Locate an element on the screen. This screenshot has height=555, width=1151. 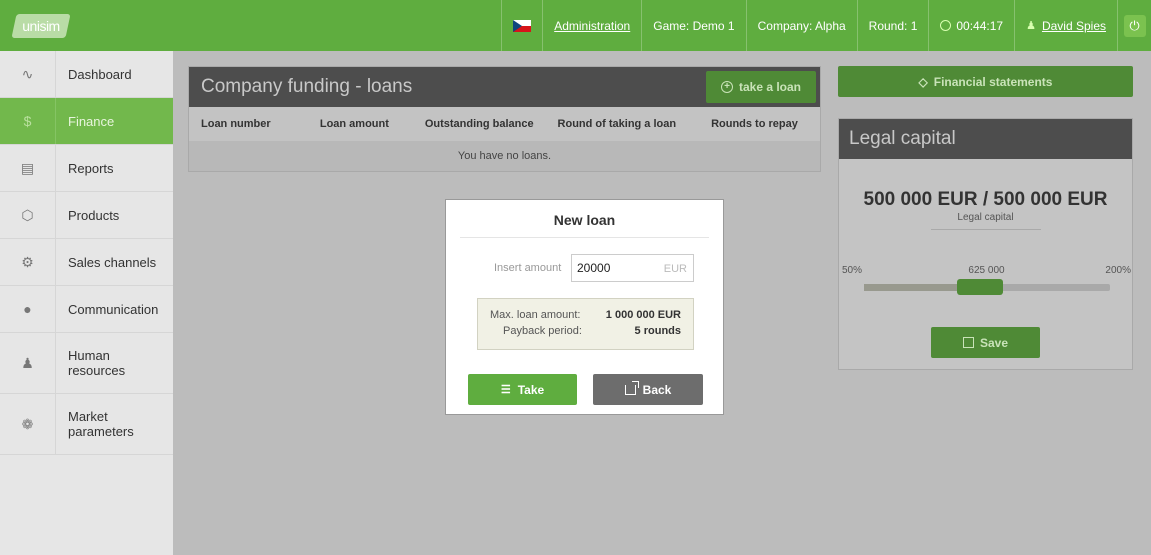
loans-header: Company funding - loans + take a loan is located at coordinates (504, 87).